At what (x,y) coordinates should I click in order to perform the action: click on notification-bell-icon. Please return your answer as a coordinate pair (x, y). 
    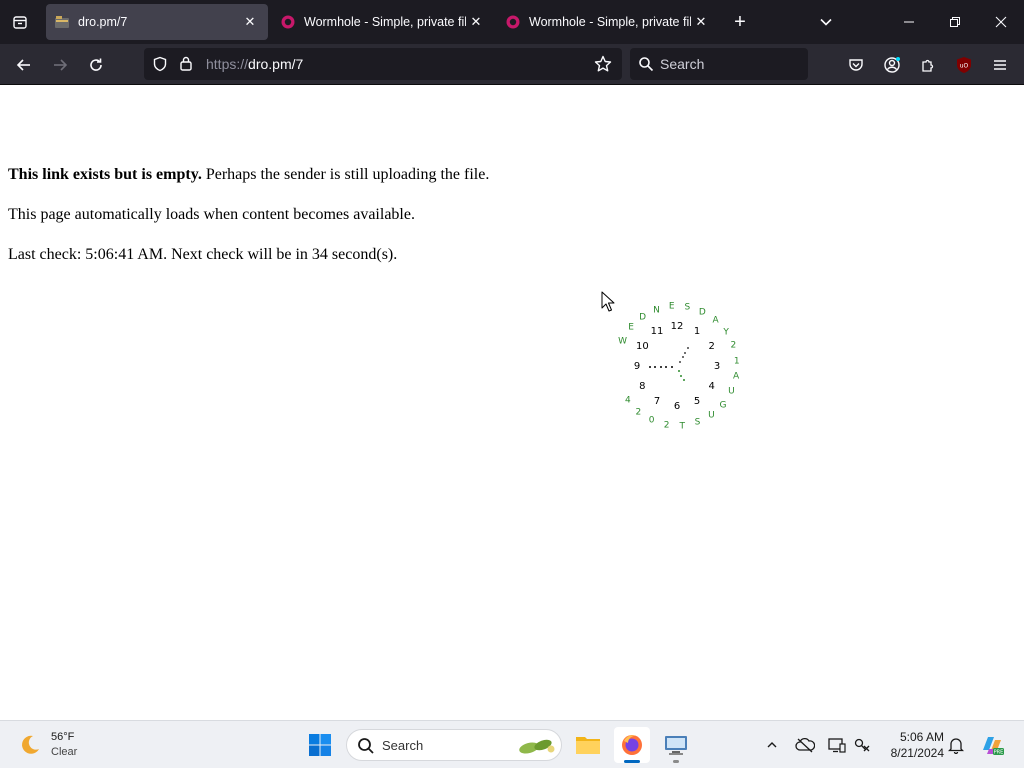
    Looking at the image, I should click on (956, 745).